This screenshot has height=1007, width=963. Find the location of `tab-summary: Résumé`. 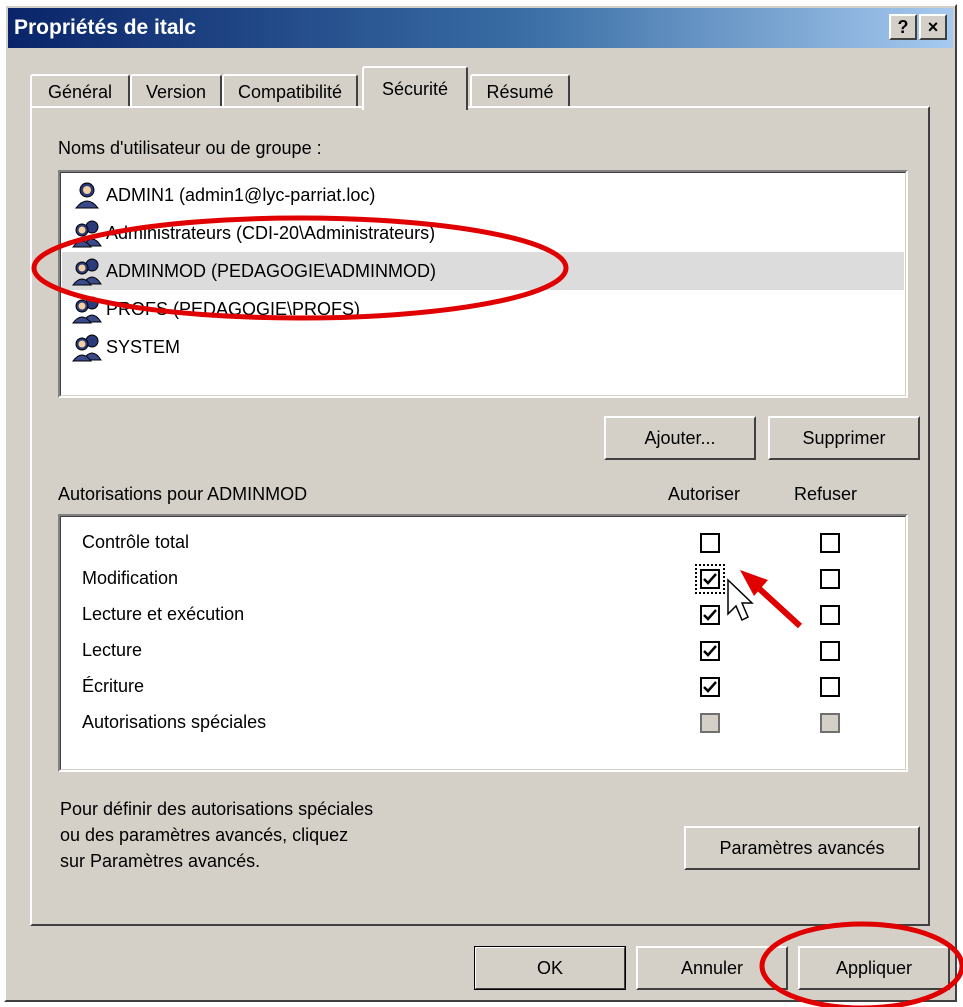

tab-summary: Résumé is located at coordinates (520, 91).